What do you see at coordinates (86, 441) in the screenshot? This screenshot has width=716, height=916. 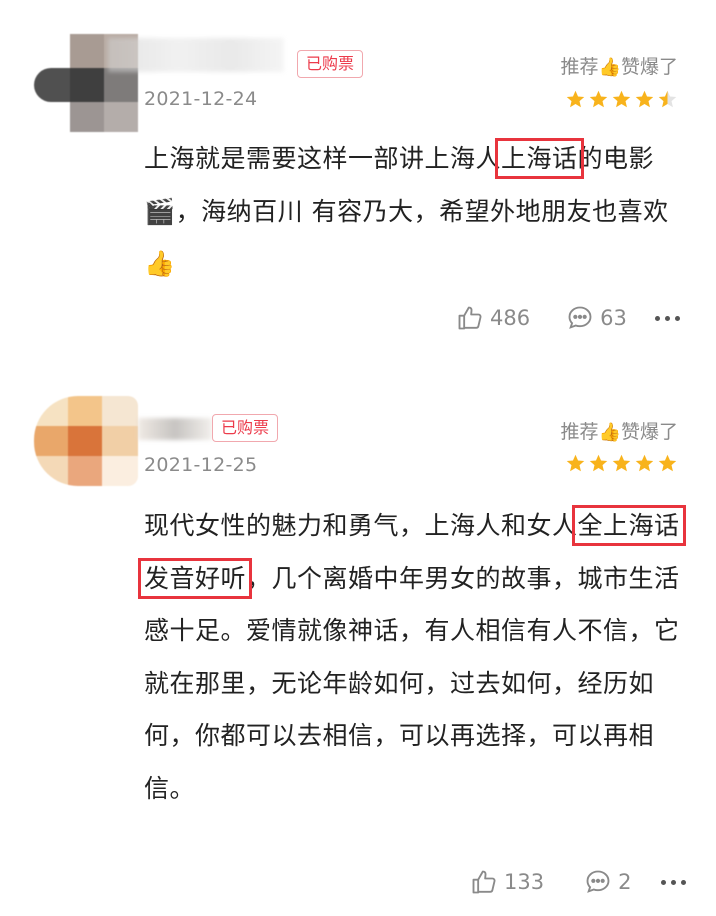 I see `avatar` at bounding box center [86, 441].